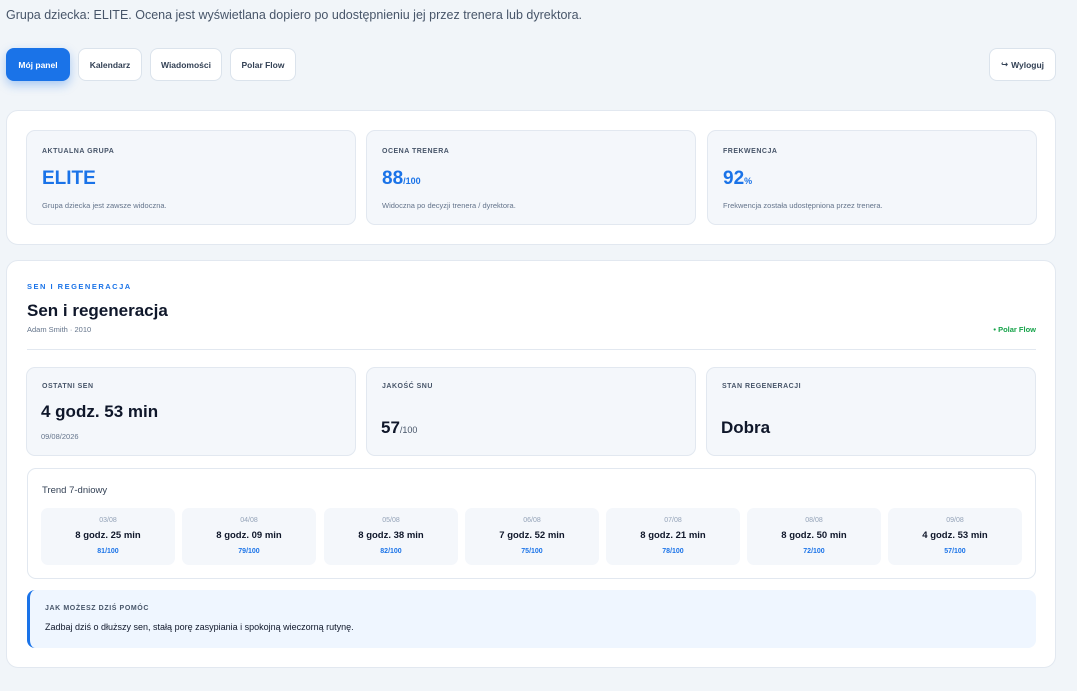 The width and height of the screenshot is (1077, 691). I want to click on trend-day-duration: 8 godz. 38 min, so click(391, 535).